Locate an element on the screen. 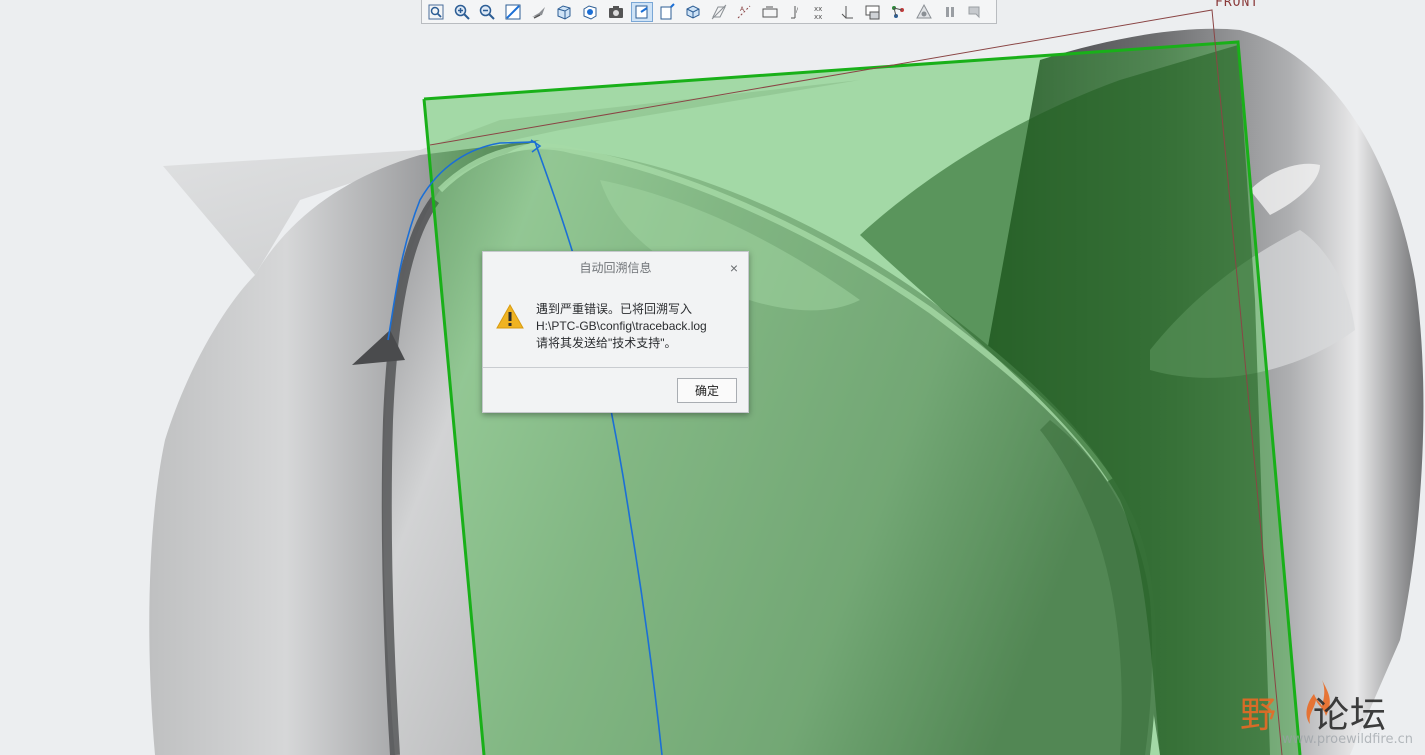 This screenshot has height=755, width=1425. saved-views-button is located at coordinates (616, 12).